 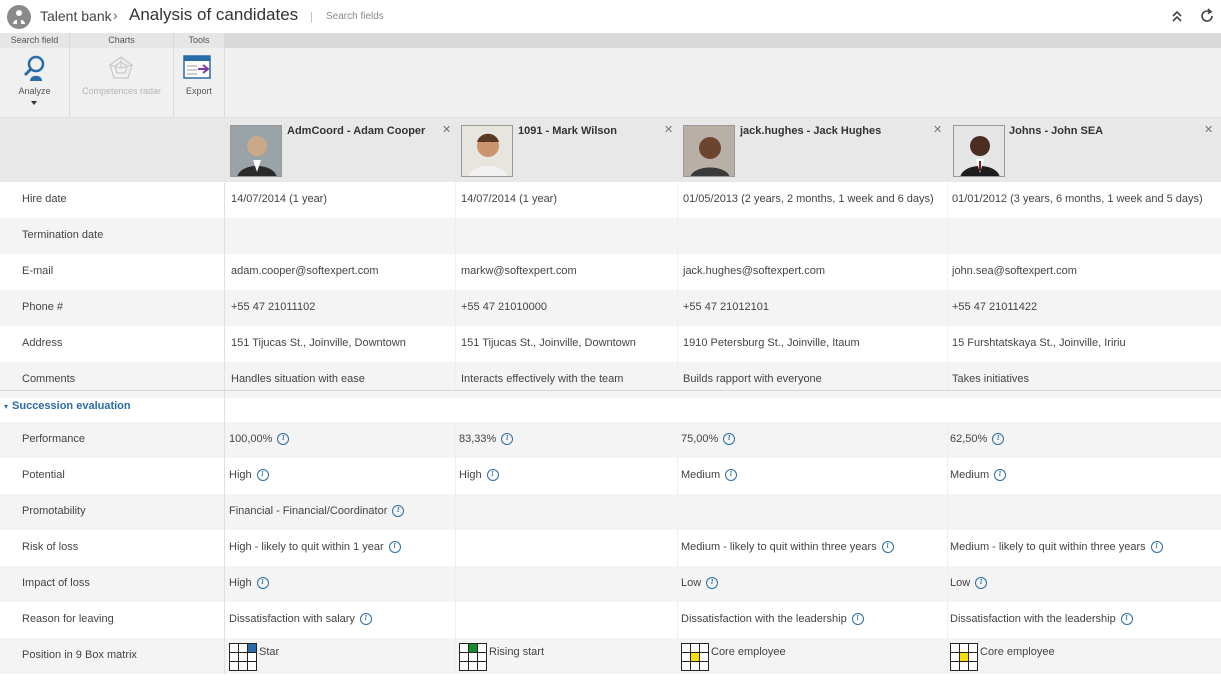 I want to click on export-button: Export, so click(x=199, y=83).